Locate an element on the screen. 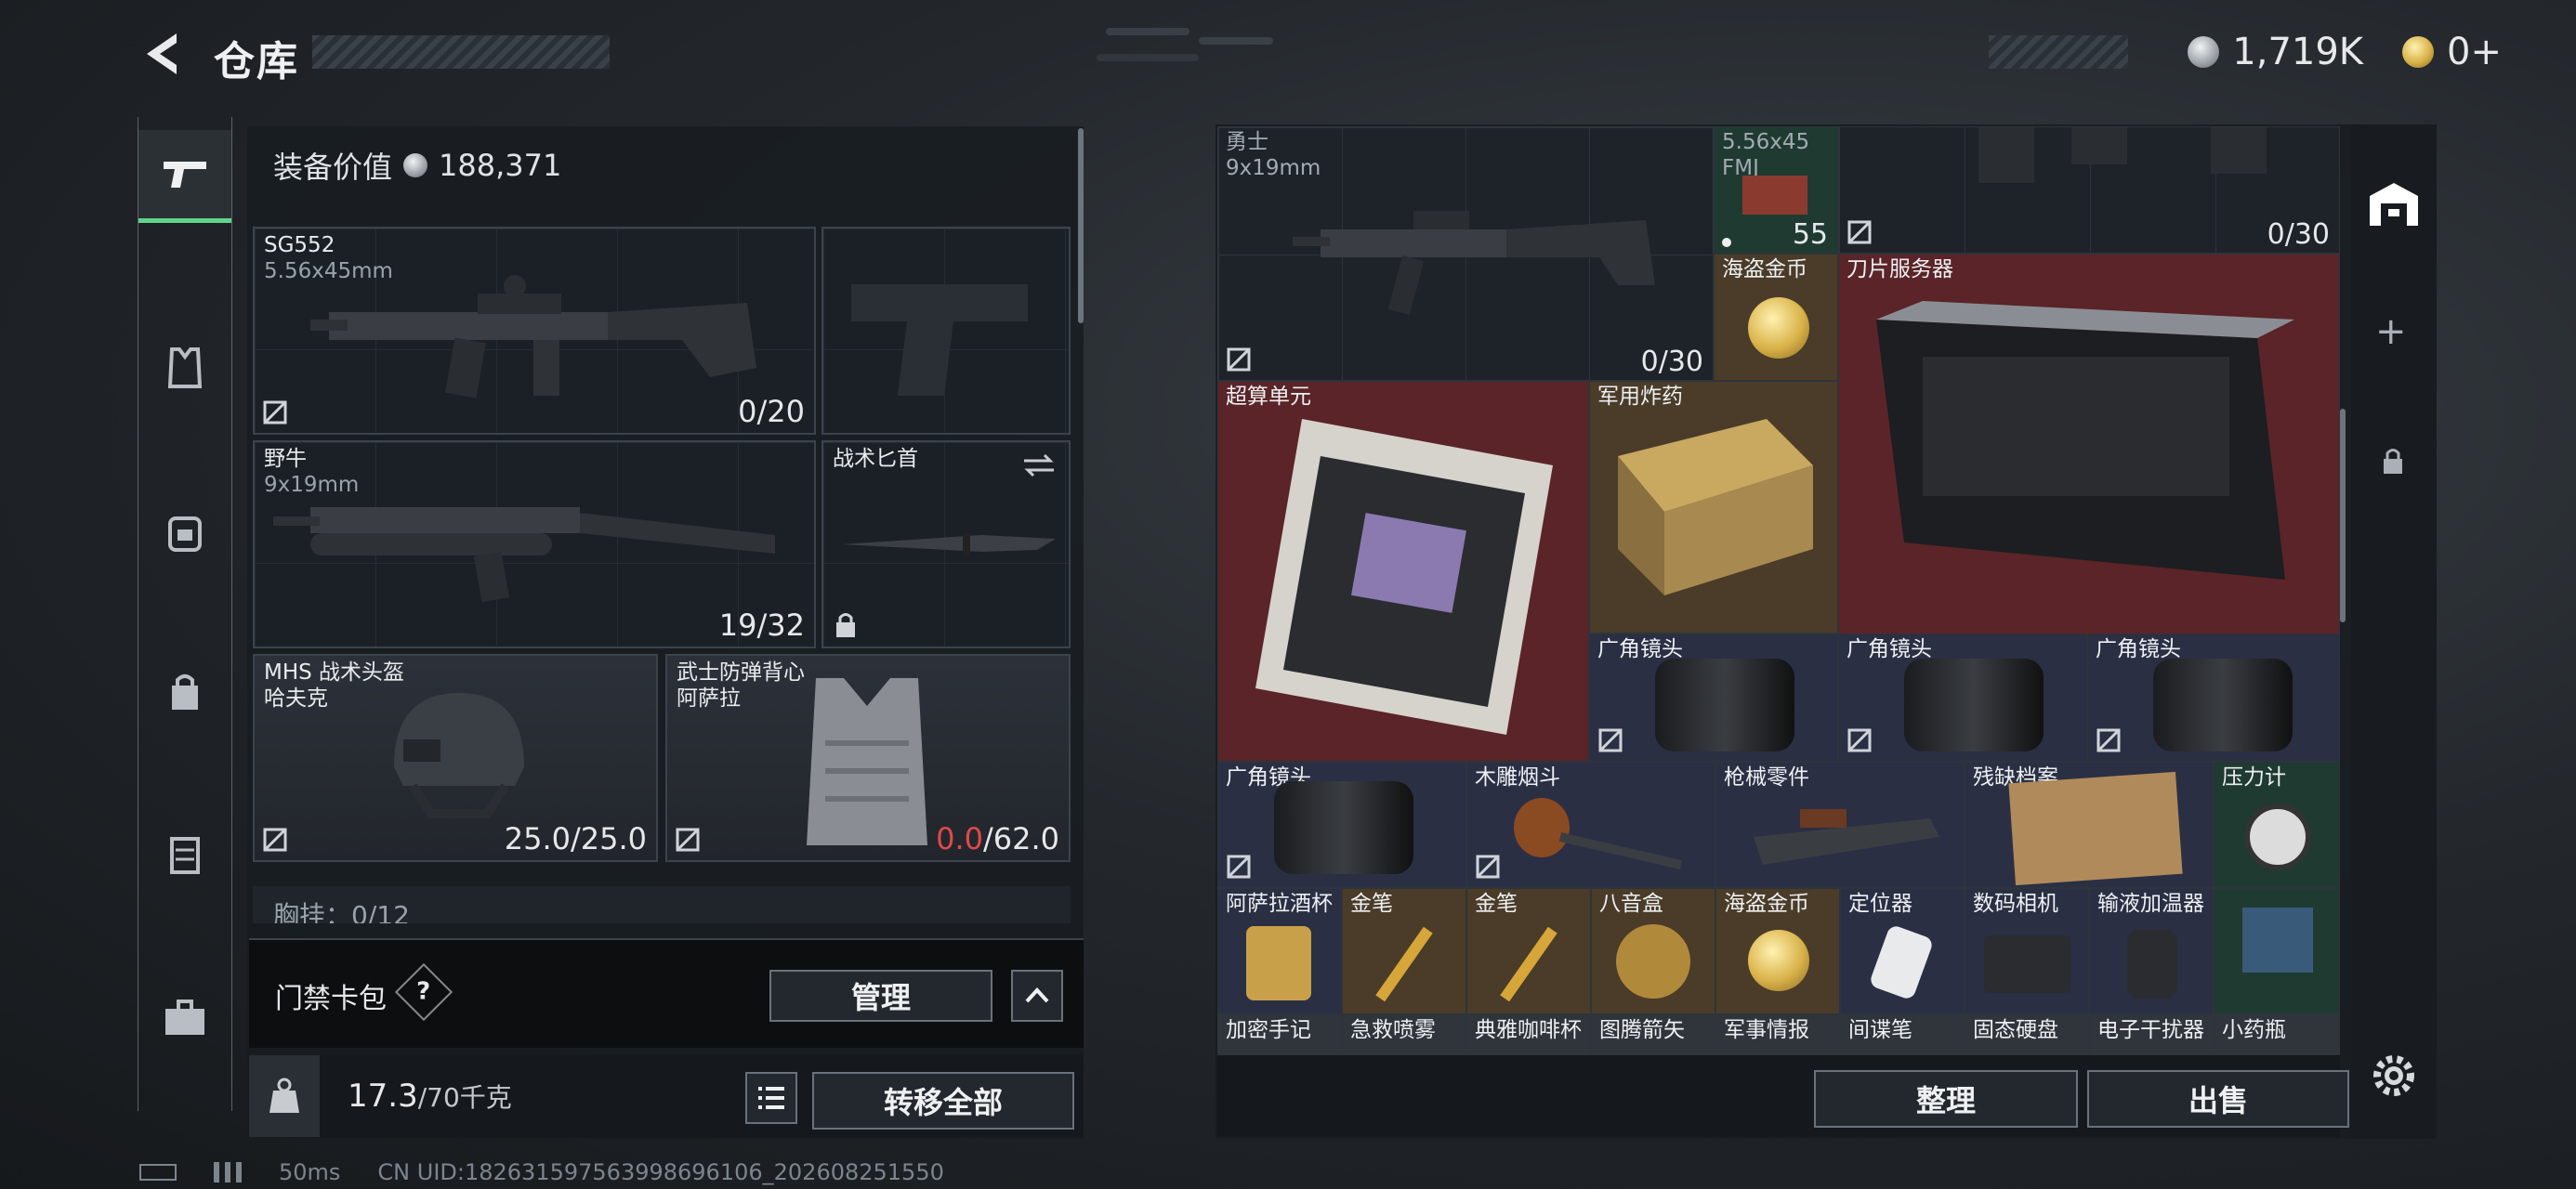  melee-slot: 战术匕首 is located at coordinates (946, 544).